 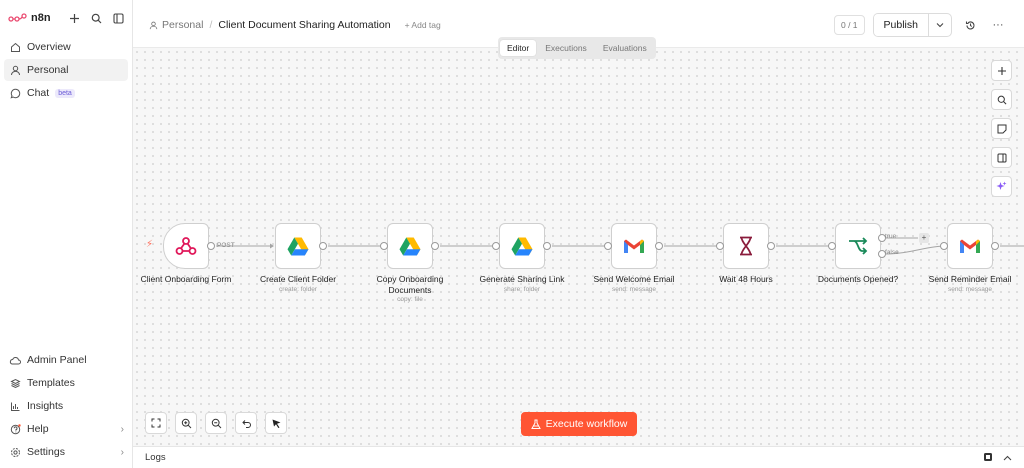 What do you see at coordinates (183, 25) in the screenshot?
I see `breadcrumb-project-label: Personal` at bounding box center [183, 25].